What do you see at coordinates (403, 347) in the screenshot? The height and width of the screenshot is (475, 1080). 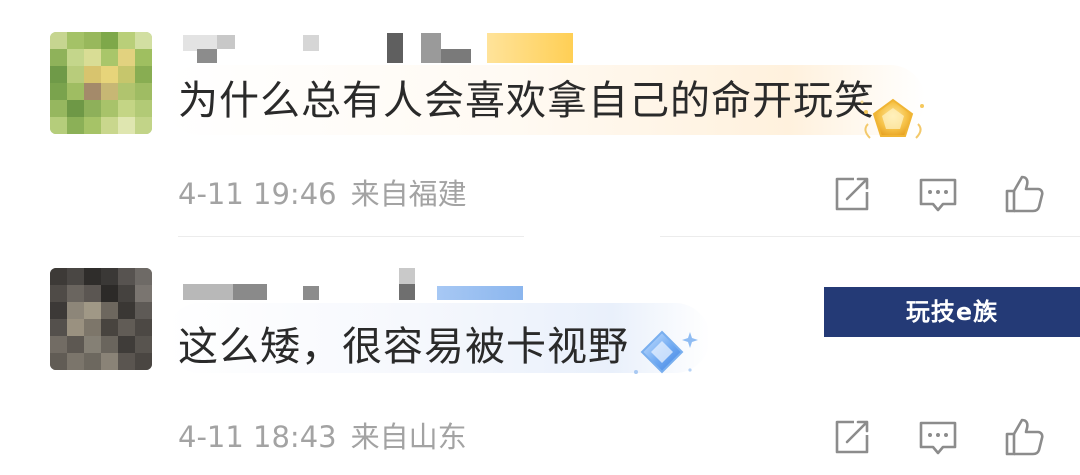 I see `comment-text: 这么矮，很容易被卡视野` at bounding box center [403, 347].